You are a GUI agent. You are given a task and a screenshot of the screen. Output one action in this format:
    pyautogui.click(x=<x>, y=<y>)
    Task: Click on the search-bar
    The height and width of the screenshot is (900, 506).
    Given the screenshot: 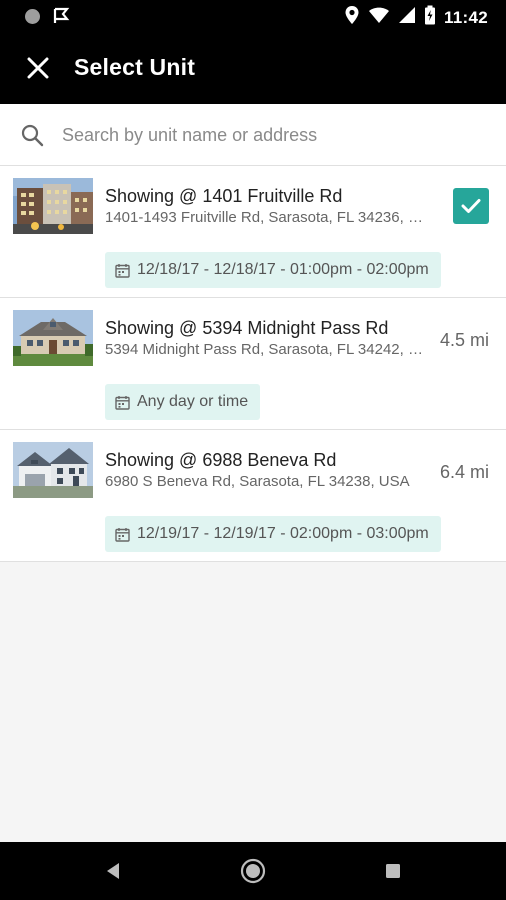 What is the action you would take?
    pyautogui.click(x=253, y=135)
    